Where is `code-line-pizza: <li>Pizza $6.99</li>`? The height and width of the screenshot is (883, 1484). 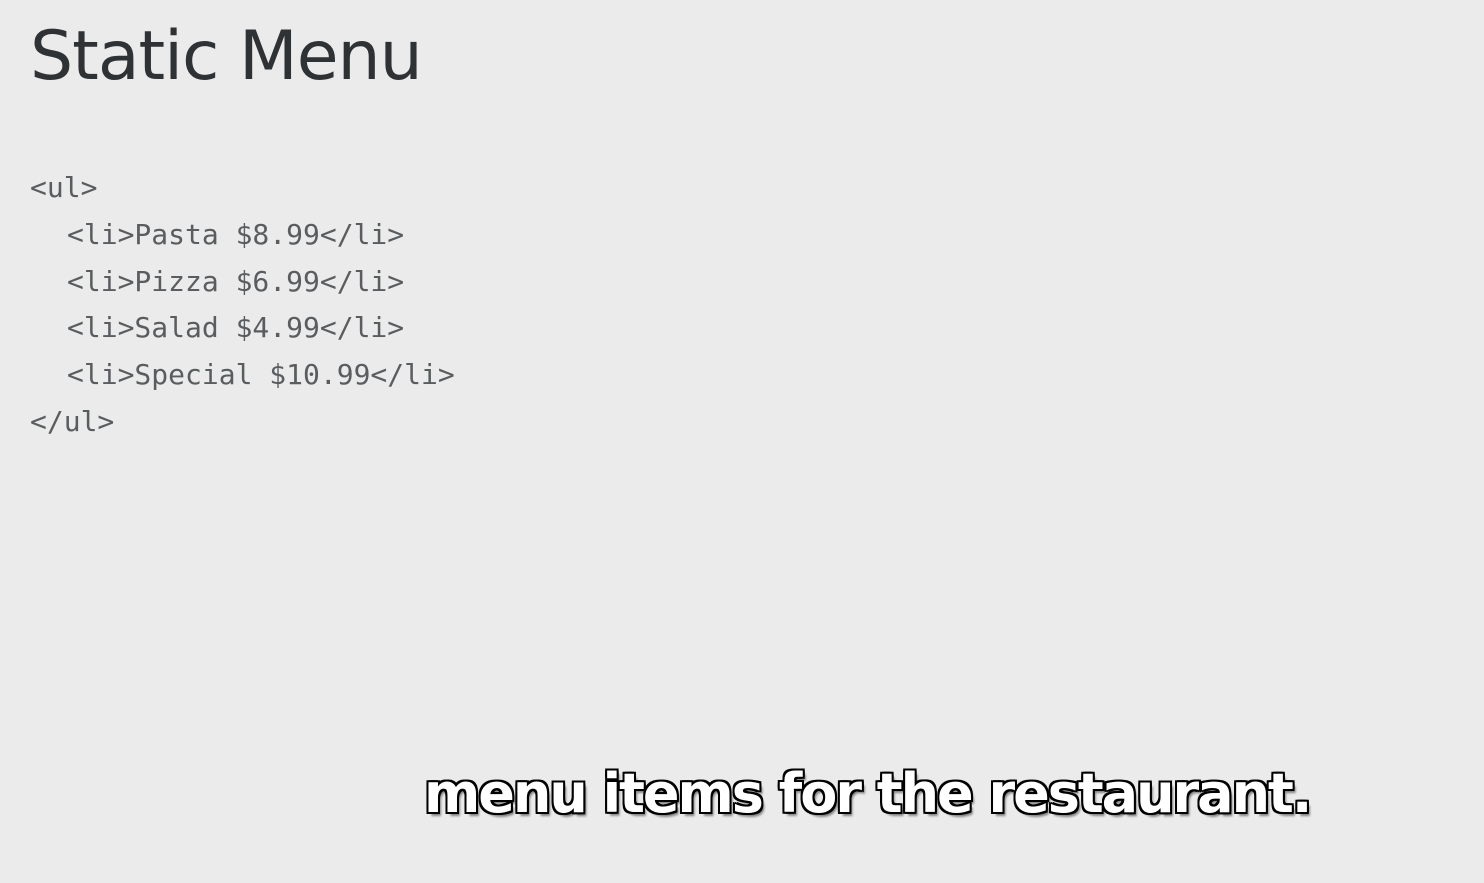
code-line-pizza: <li>Pizza $6.99</li> is located at coordinates (236, 281).